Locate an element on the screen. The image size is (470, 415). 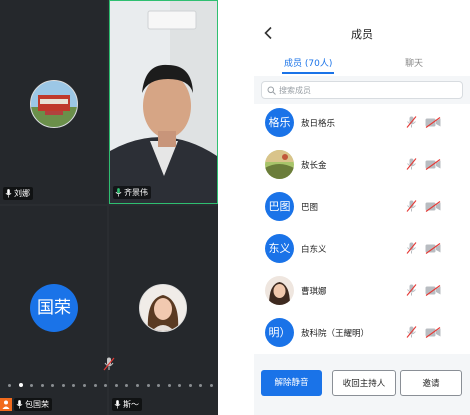
member-name: 曹琪娜 is located at coordinates (314, 292).